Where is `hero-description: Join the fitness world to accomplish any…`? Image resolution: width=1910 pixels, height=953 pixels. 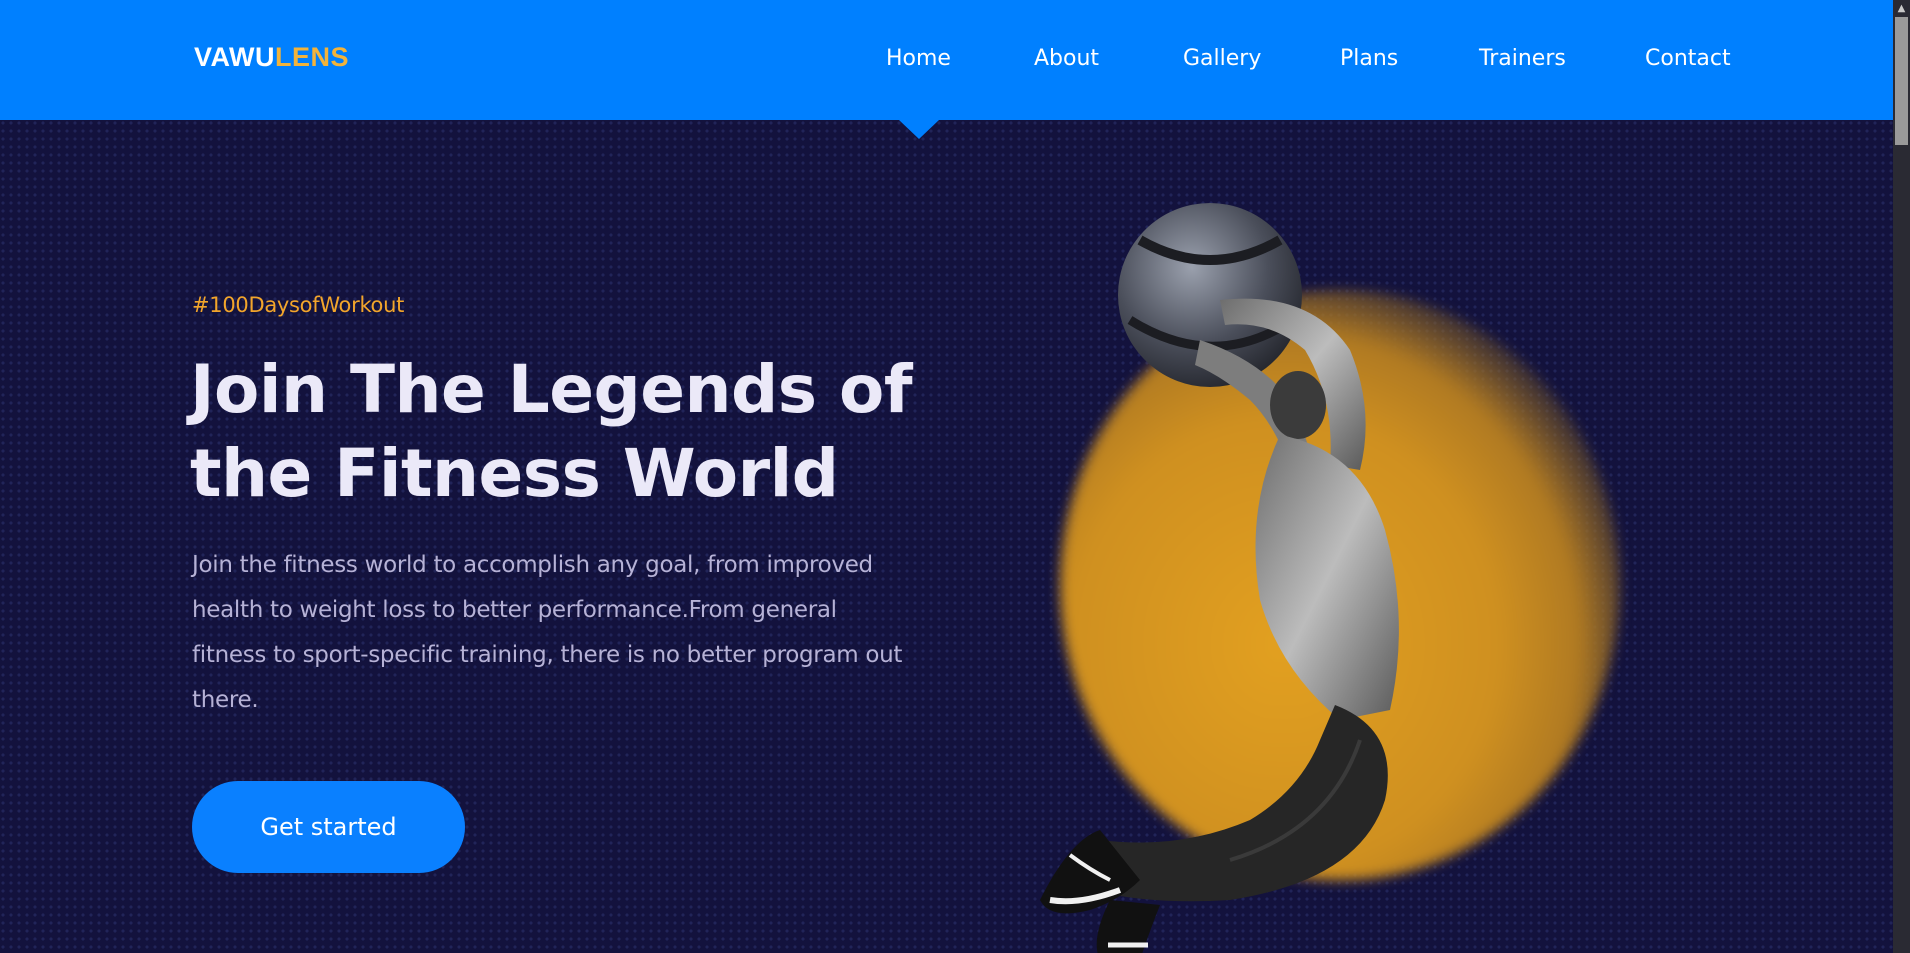 hero-description: Join the fitness world to accomplish any… is located at coordinates (547, 632).